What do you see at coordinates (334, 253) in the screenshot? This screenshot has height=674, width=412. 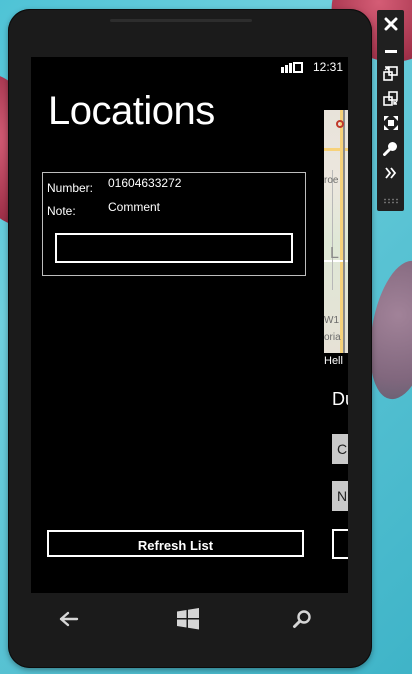 I see `map-label: L` at bounding box center [334, 253].